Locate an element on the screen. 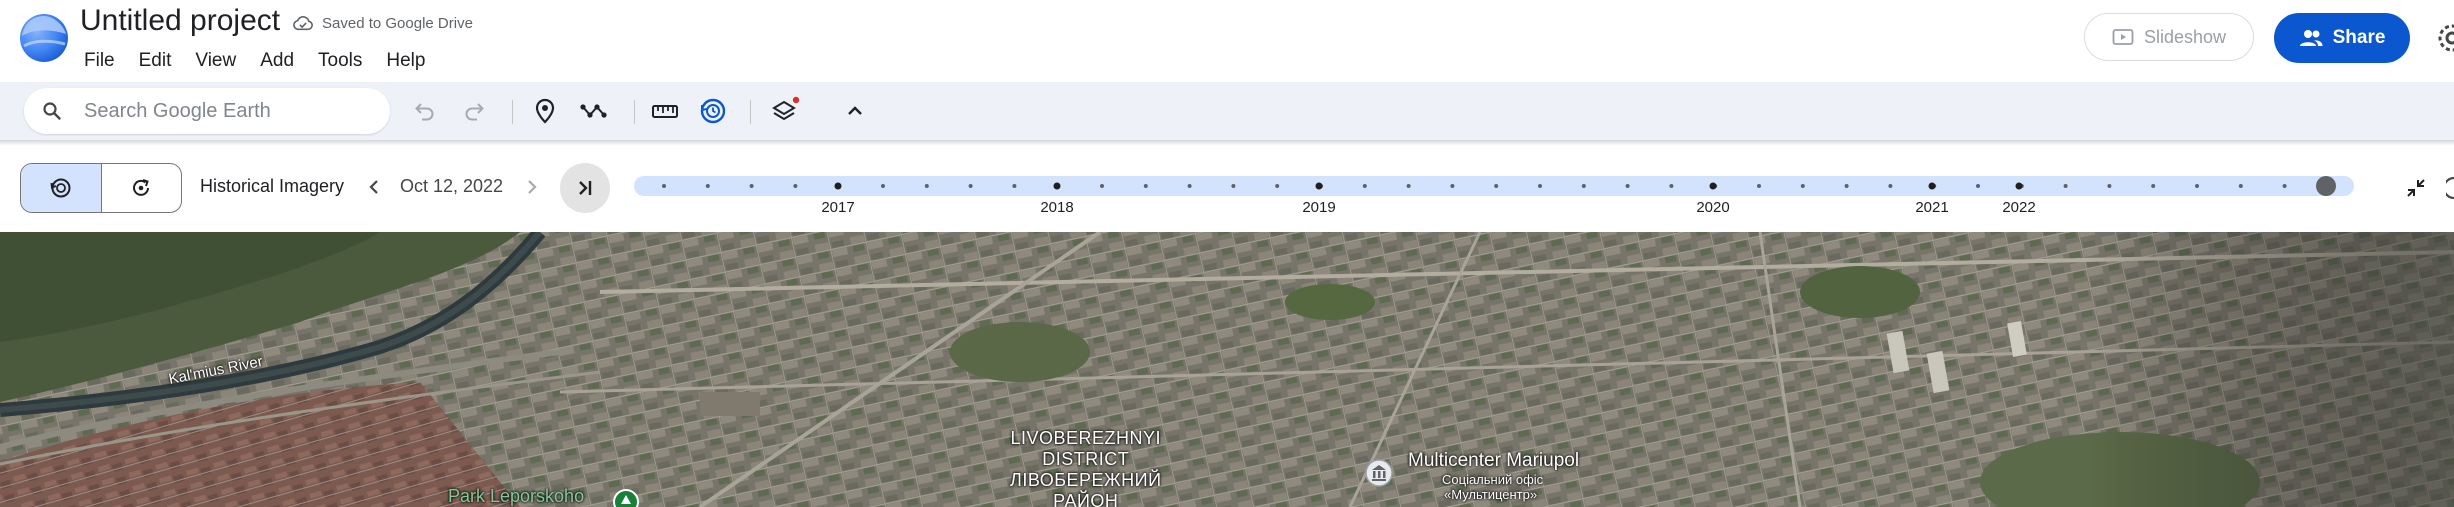  imagery-date: Oct 12, 2022 is located at coordinates (452, 186).